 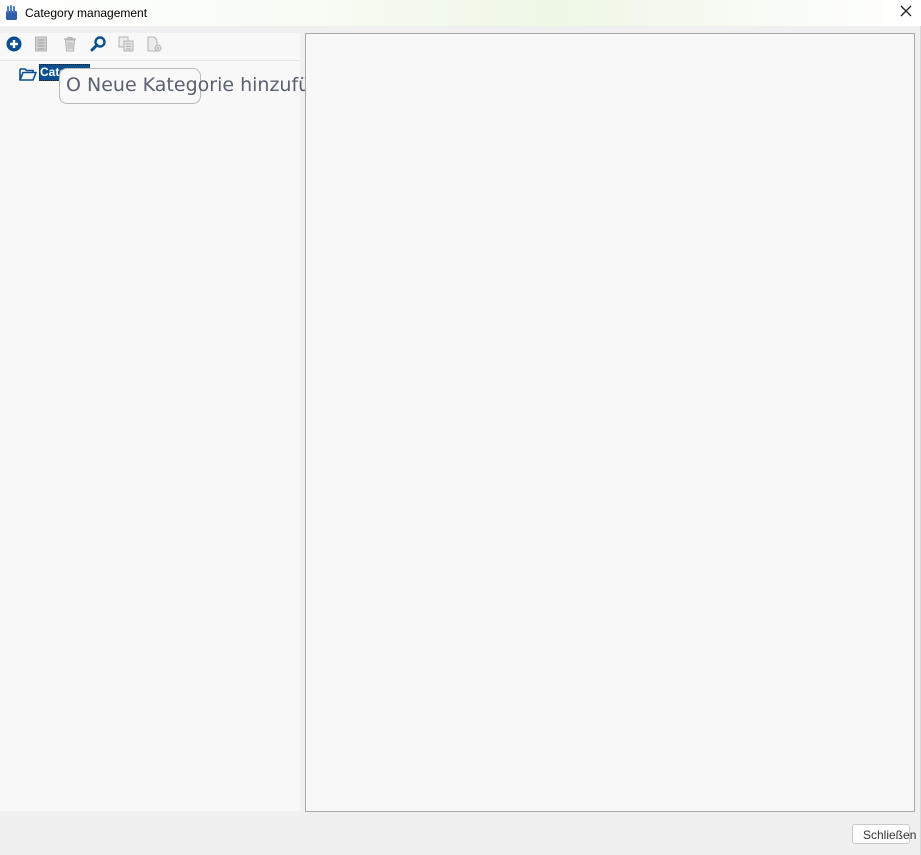 I want to click on edit-button, so click(x=41, y=46).